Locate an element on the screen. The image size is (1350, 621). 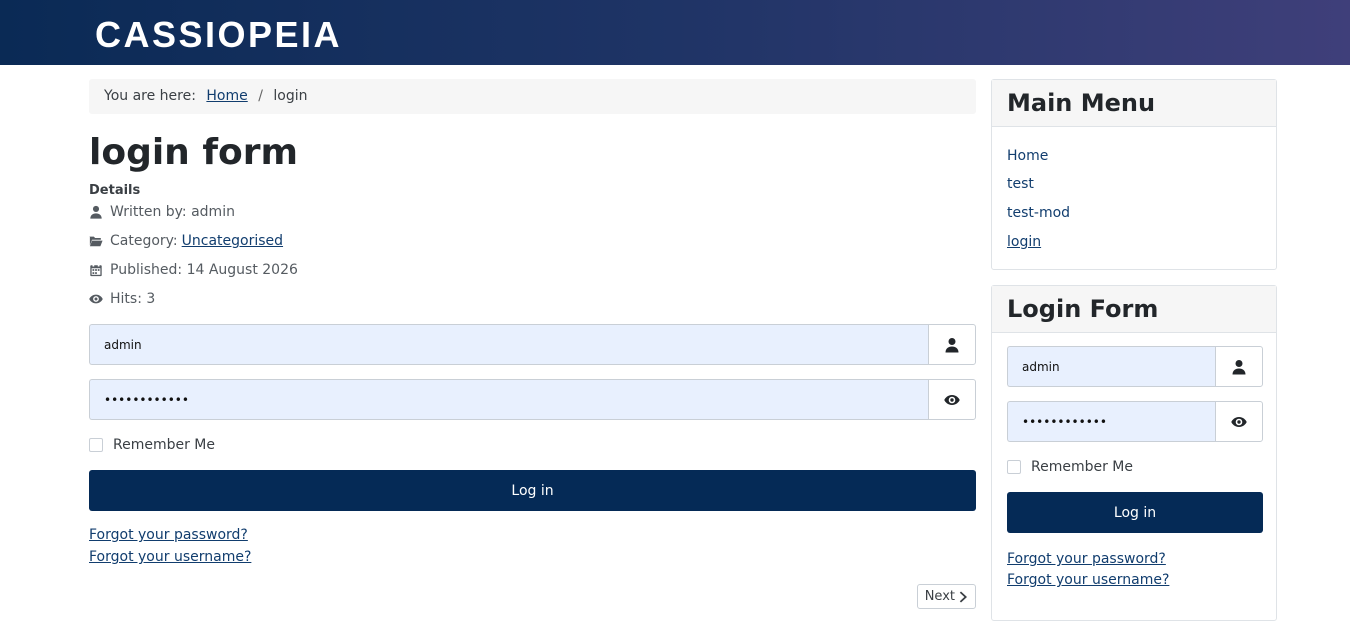
username-input is located at coordinates (508, 344).